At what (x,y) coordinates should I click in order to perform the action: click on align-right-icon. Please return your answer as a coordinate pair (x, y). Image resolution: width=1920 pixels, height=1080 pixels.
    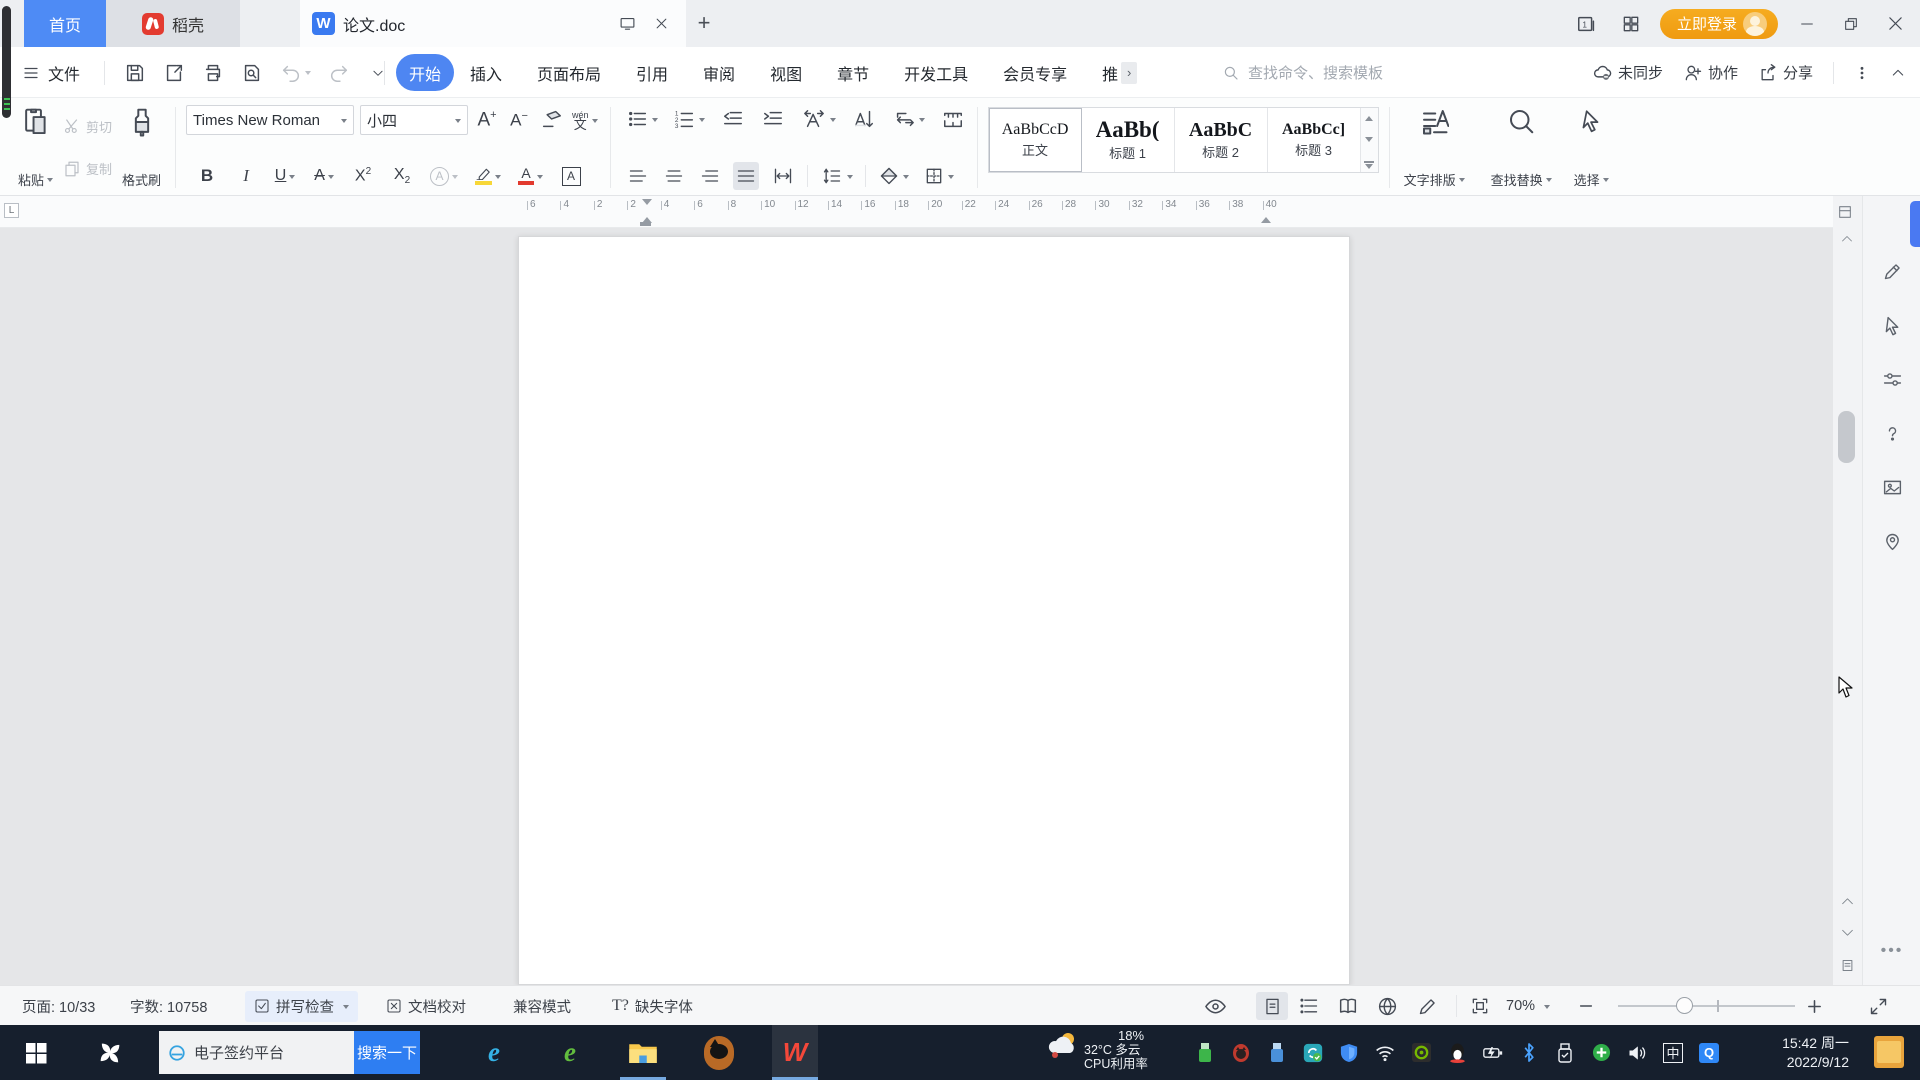
    Looking at the image, I should click on (710, 176).